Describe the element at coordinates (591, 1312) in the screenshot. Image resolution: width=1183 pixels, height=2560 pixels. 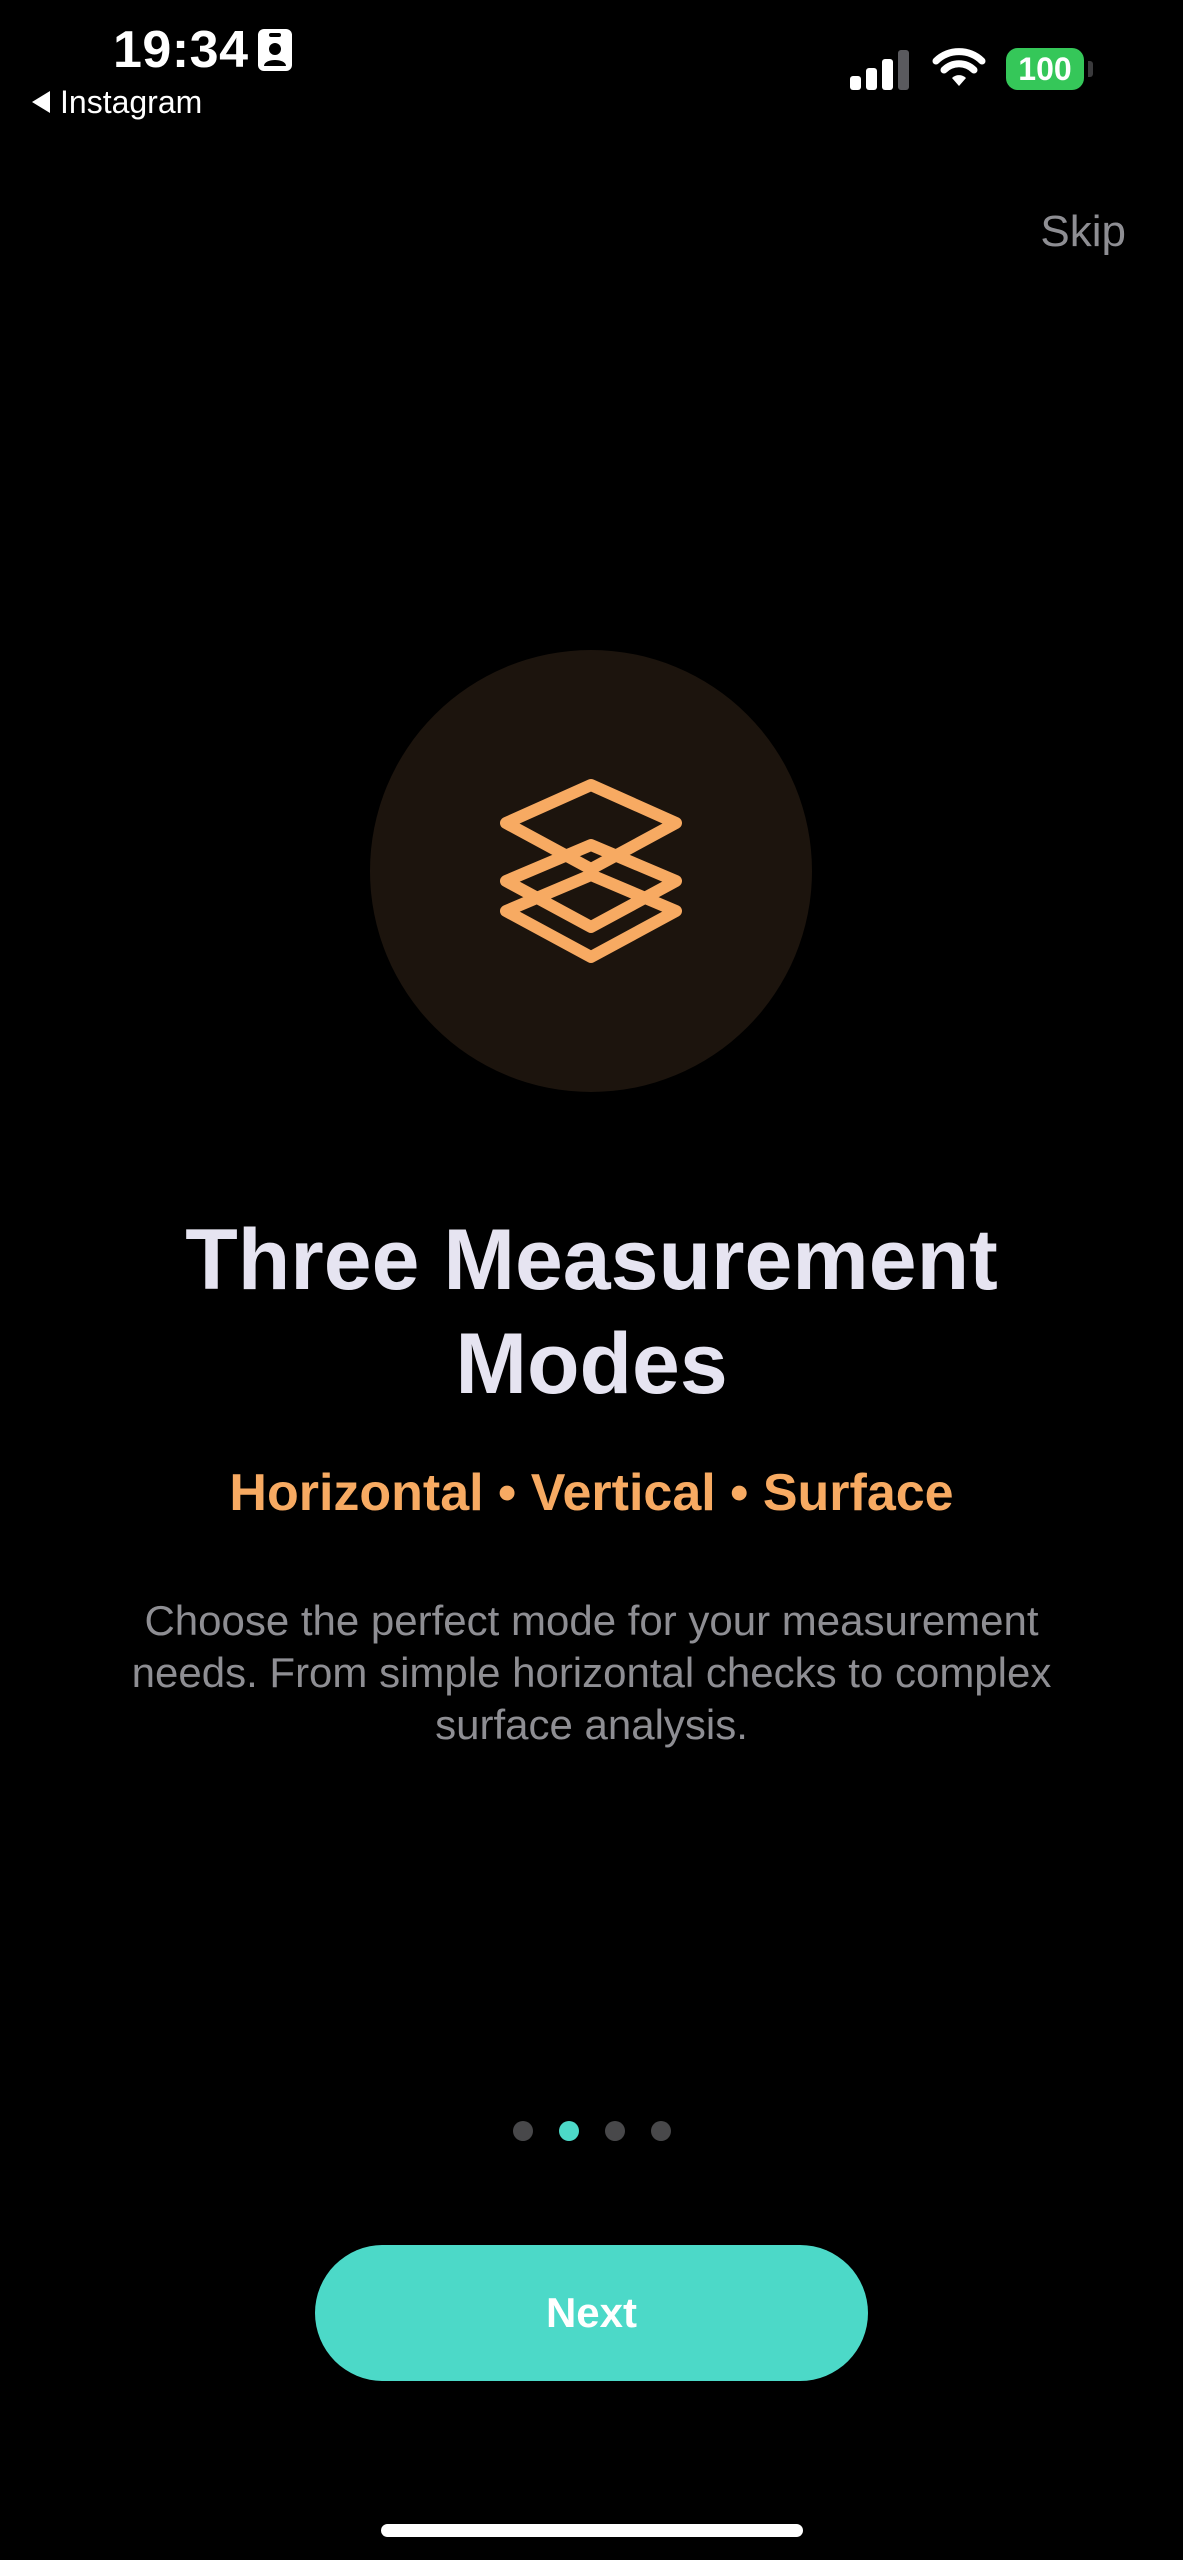
I see `page-title: Three Measurement Modes` at that location.